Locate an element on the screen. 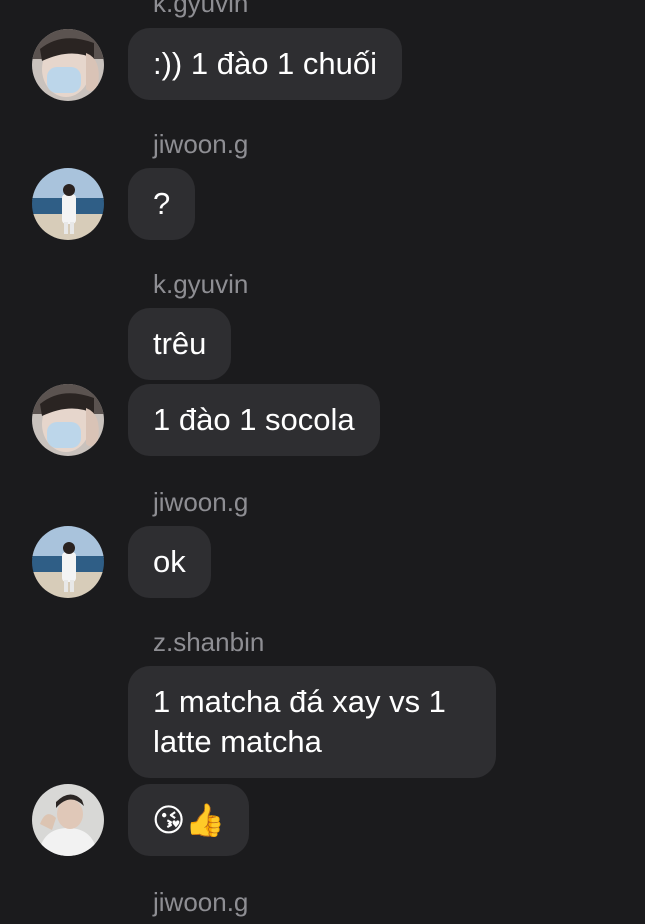 Image resolution: width=645 pixels, height=924 pixels. message-bubble: ? is located at coordinates (162, 204).